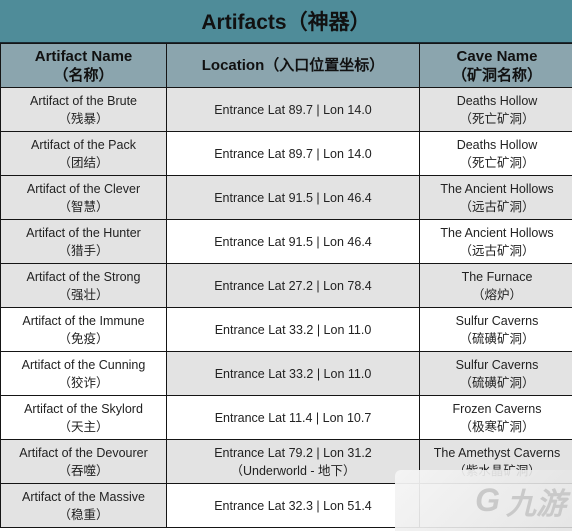 This screenshot has height=531, width=572. Describe the element at coordinates (83, 373) in the screenshot. I see `artifact-name-cell: Artifact of the Cunning （狡诈）` at that location.